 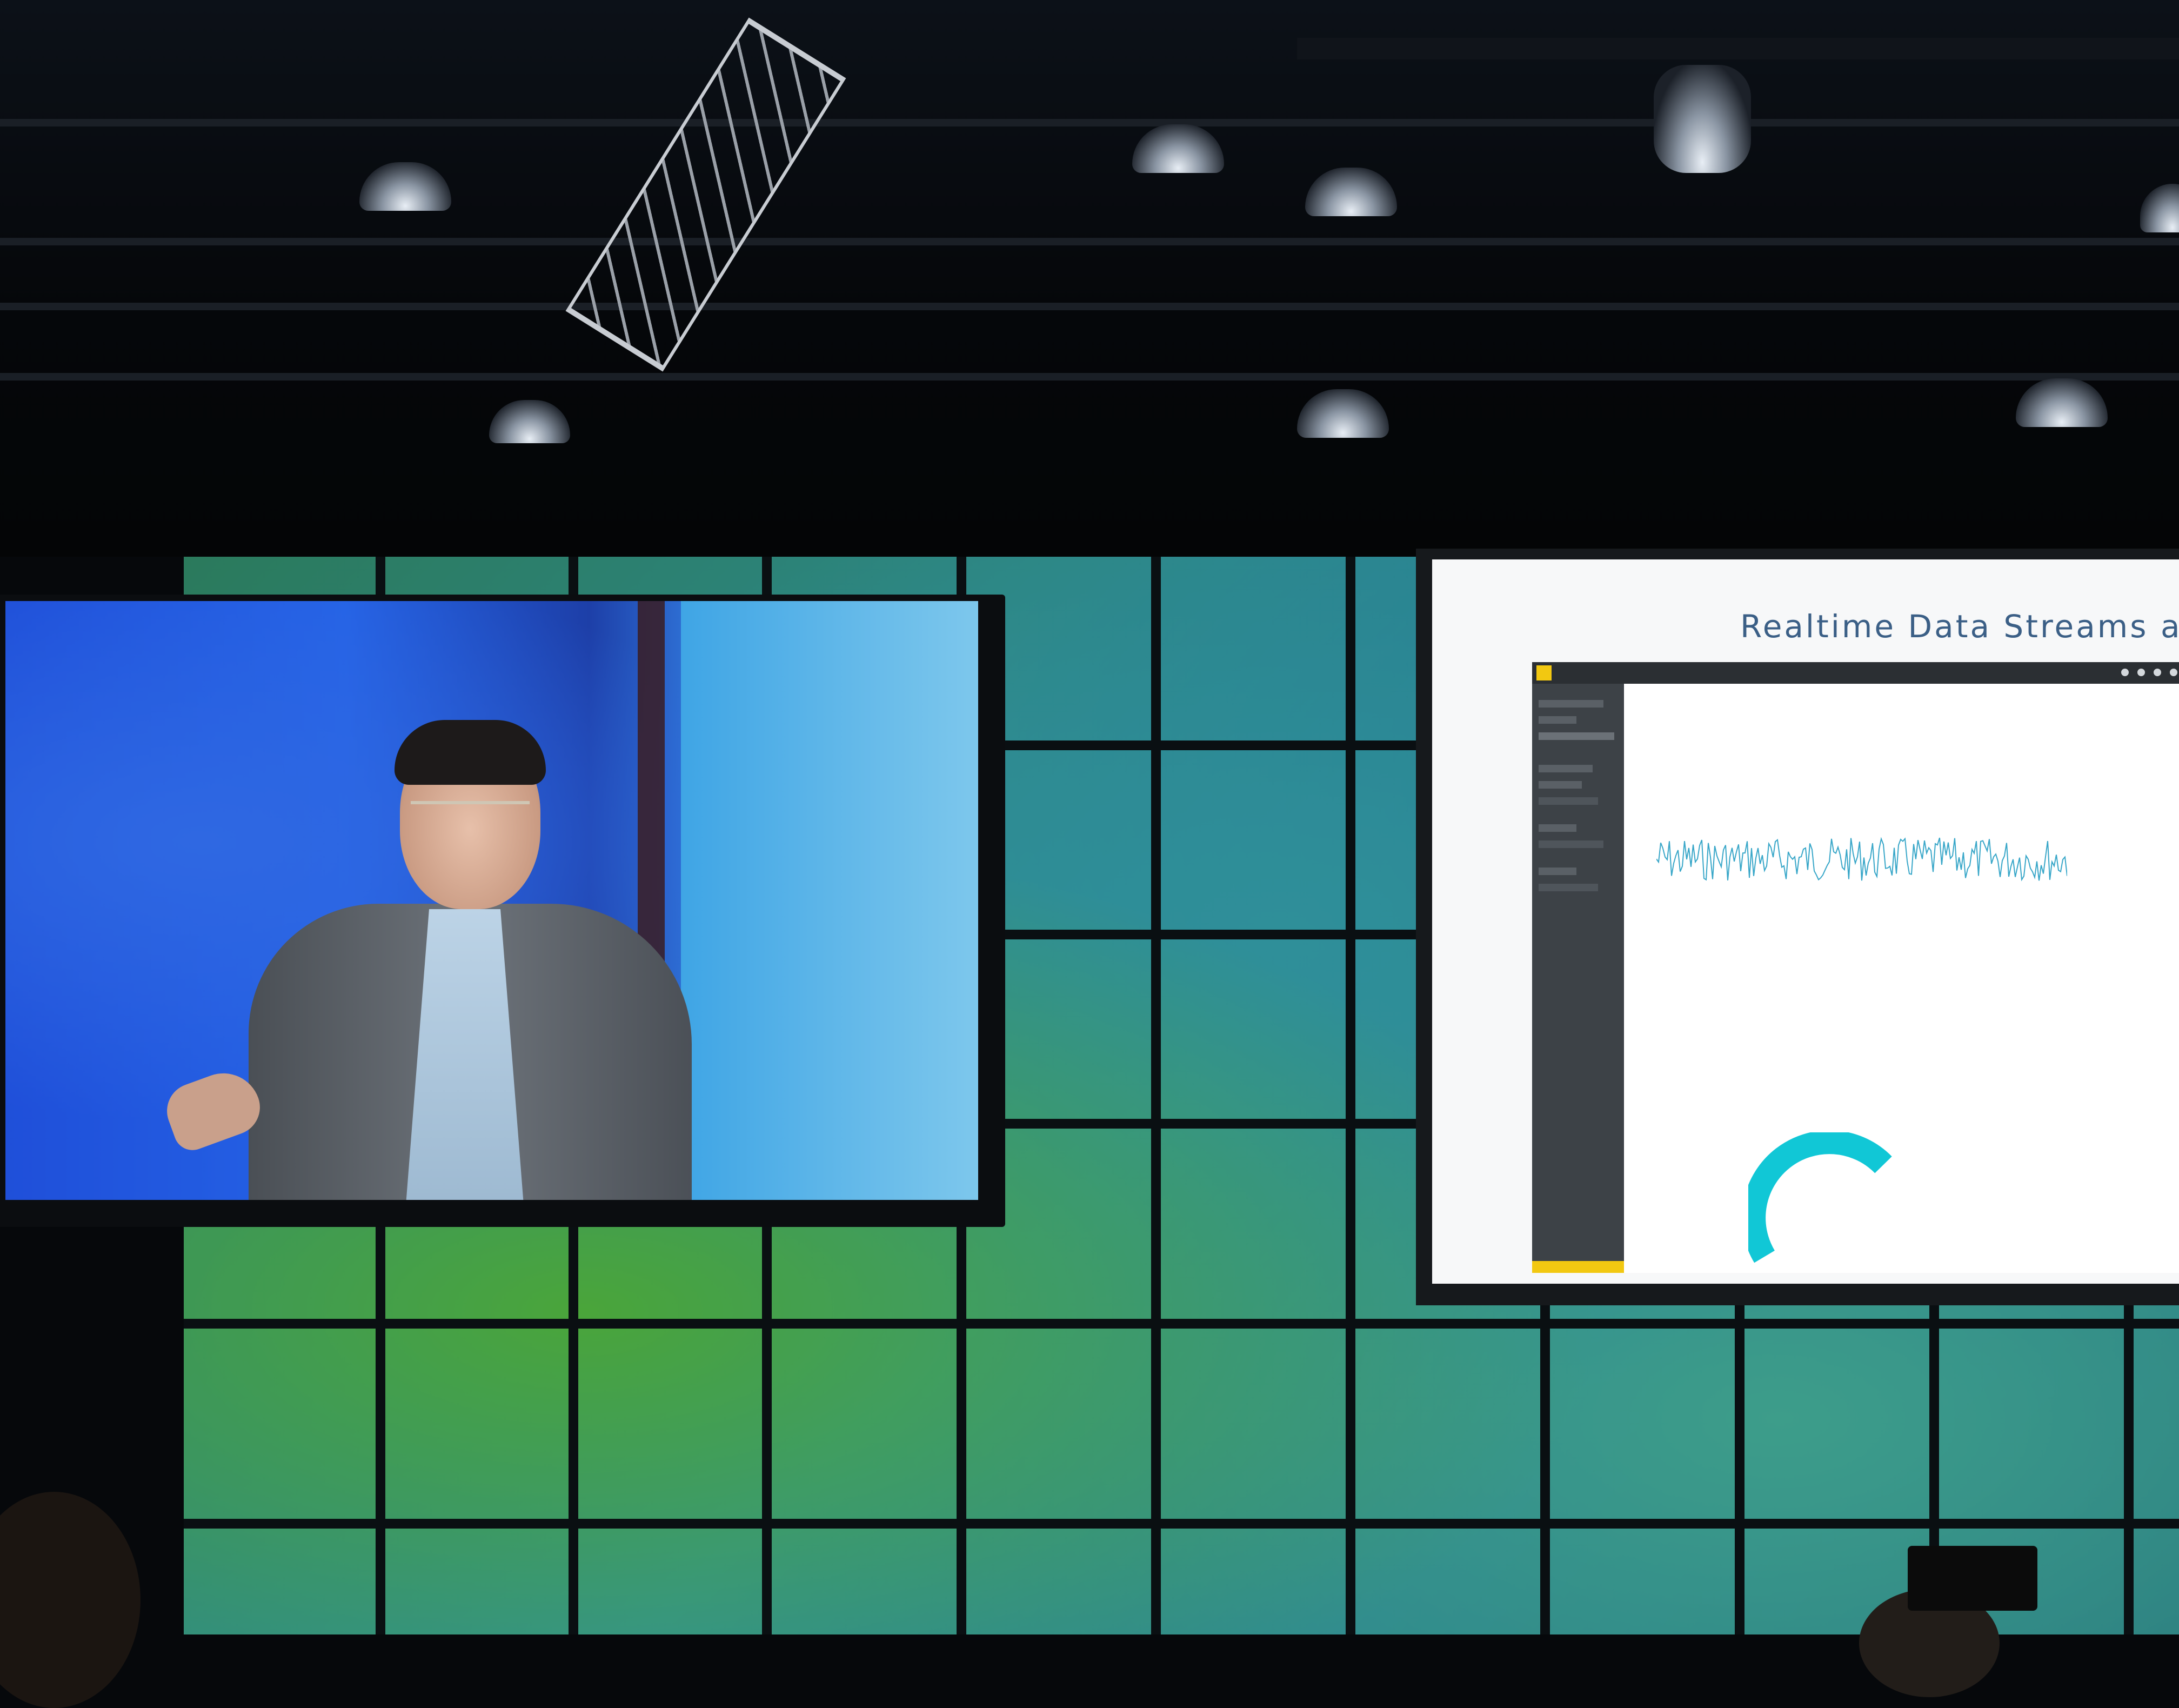 What do you see at coordinates (1702, 119) in the screenshot?
I see `moving-head-light-icon` at bounding box center [1702, 119].